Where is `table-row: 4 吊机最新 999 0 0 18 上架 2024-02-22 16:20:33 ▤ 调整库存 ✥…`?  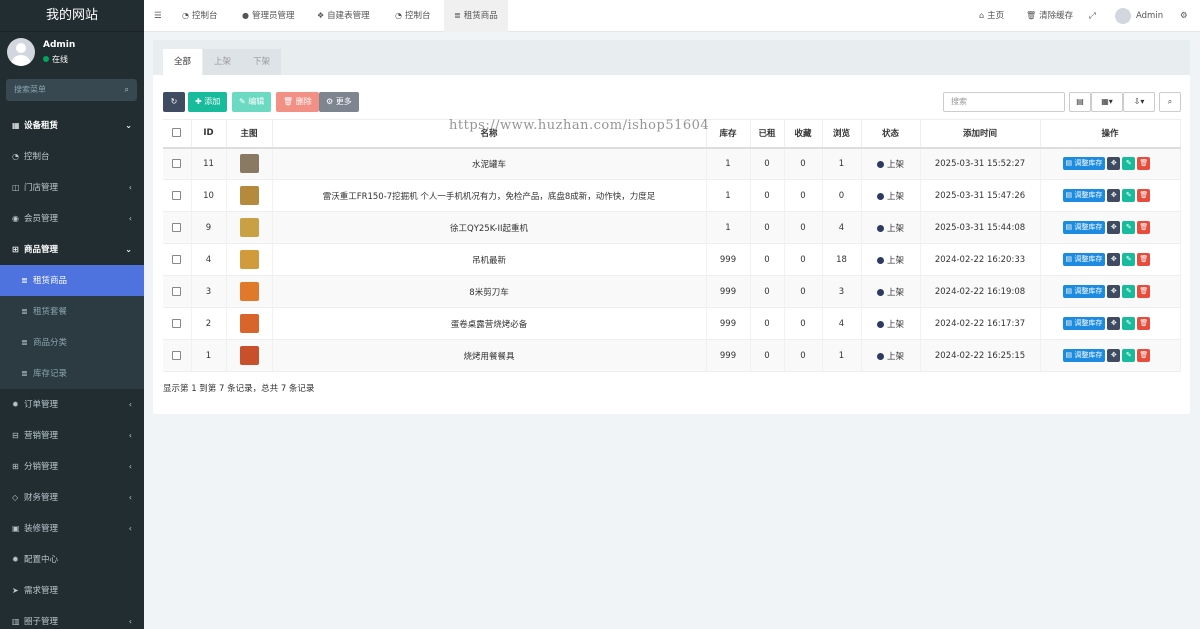 table-row: 4 吊机最新 999 0 0 18 上架 2024-02-22 16:20:33 ▤ 调整库存 ✥… is located at coordinates (672, 259).